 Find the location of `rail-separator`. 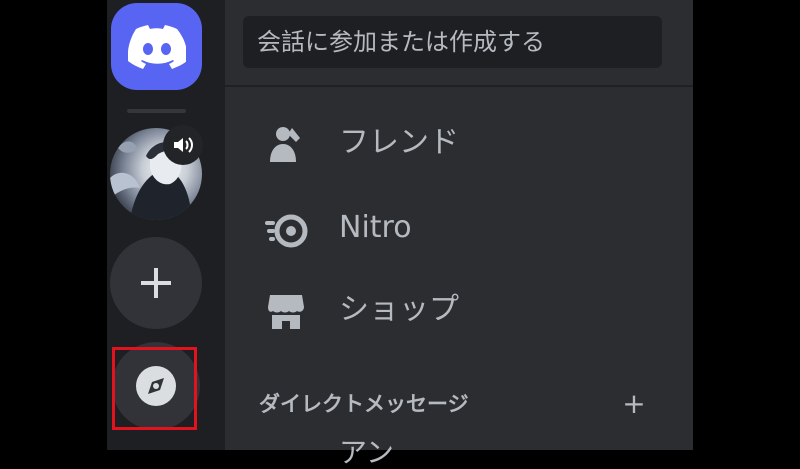

rail-separator is located at coordinates (156, 111).